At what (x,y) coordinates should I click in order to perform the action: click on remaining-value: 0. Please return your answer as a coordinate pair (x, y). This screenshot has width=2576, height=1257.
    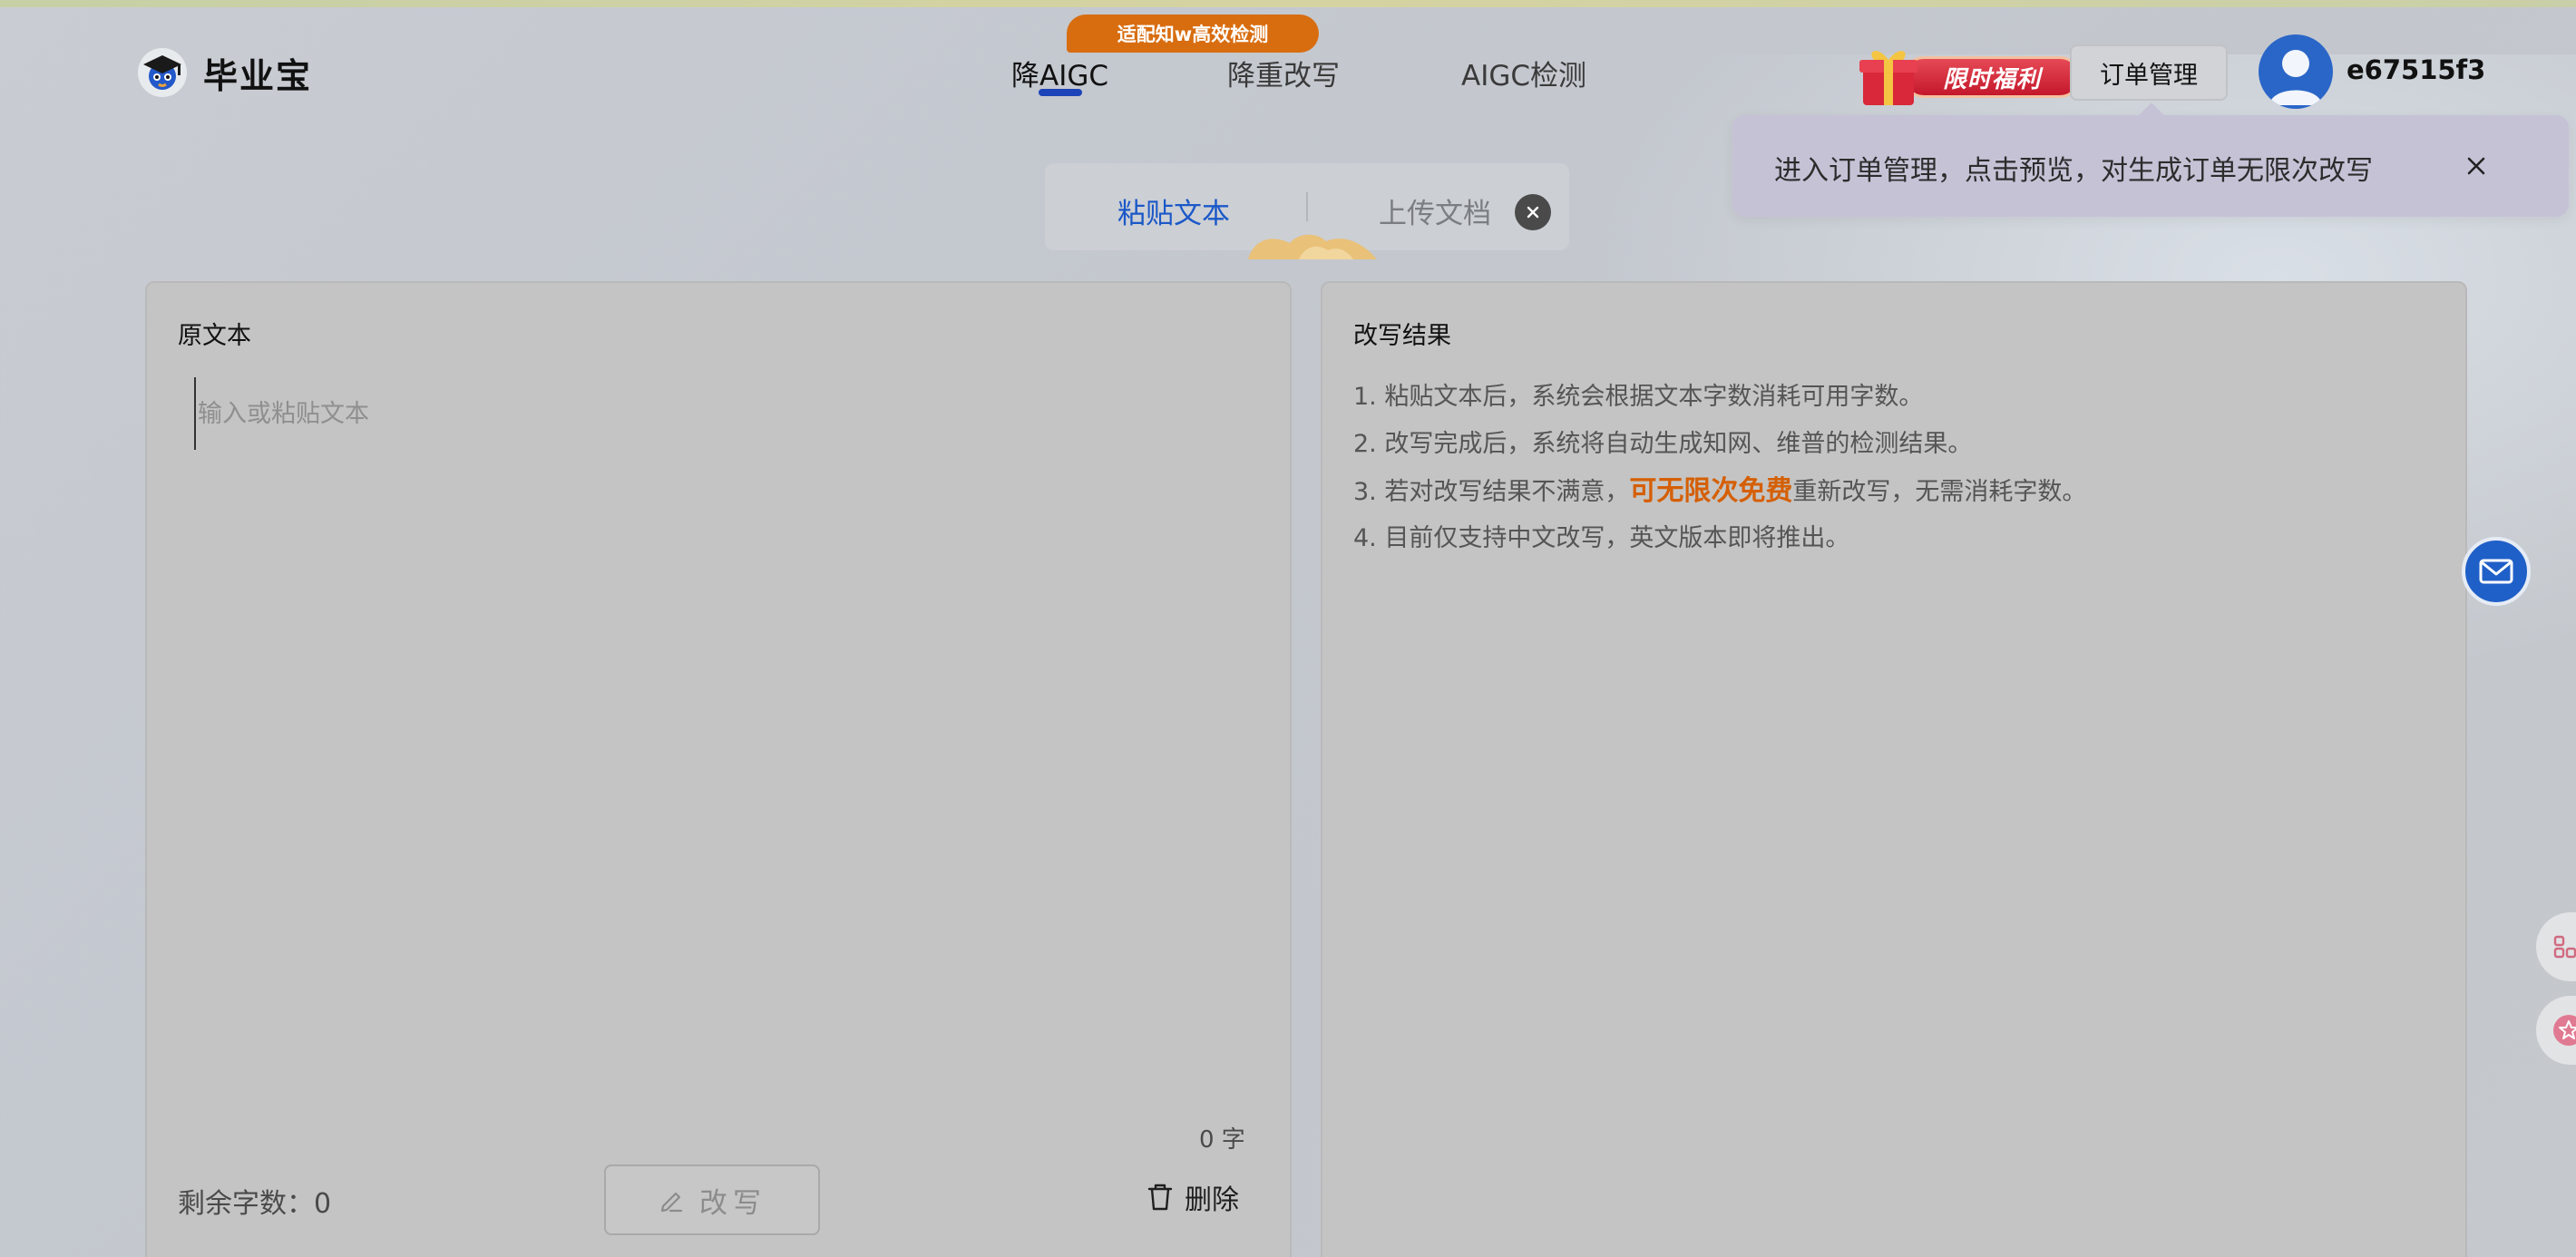
    Looking at the image, I should click on (323, 1204).